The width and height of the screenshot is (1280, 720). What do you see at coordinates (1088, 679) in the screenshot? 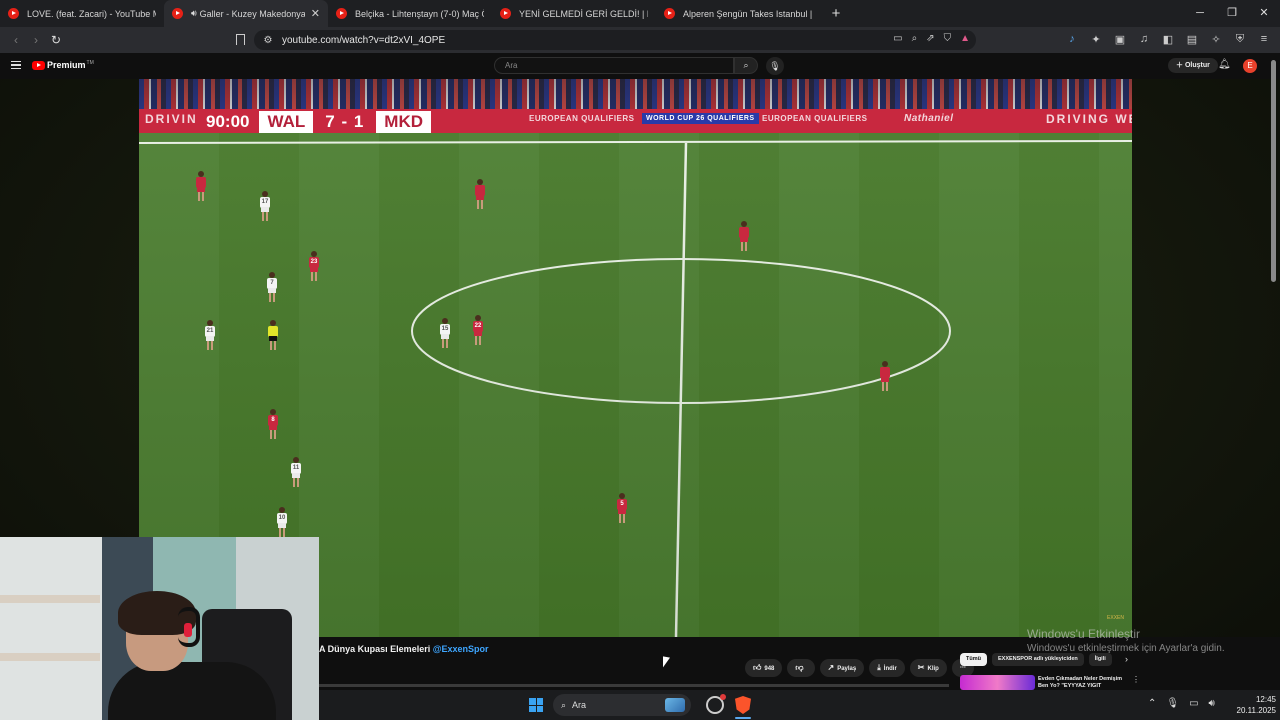
I see `recommended-title: Evden Çıkmadan Neler Demişim` at bounding box center [1088, 679].